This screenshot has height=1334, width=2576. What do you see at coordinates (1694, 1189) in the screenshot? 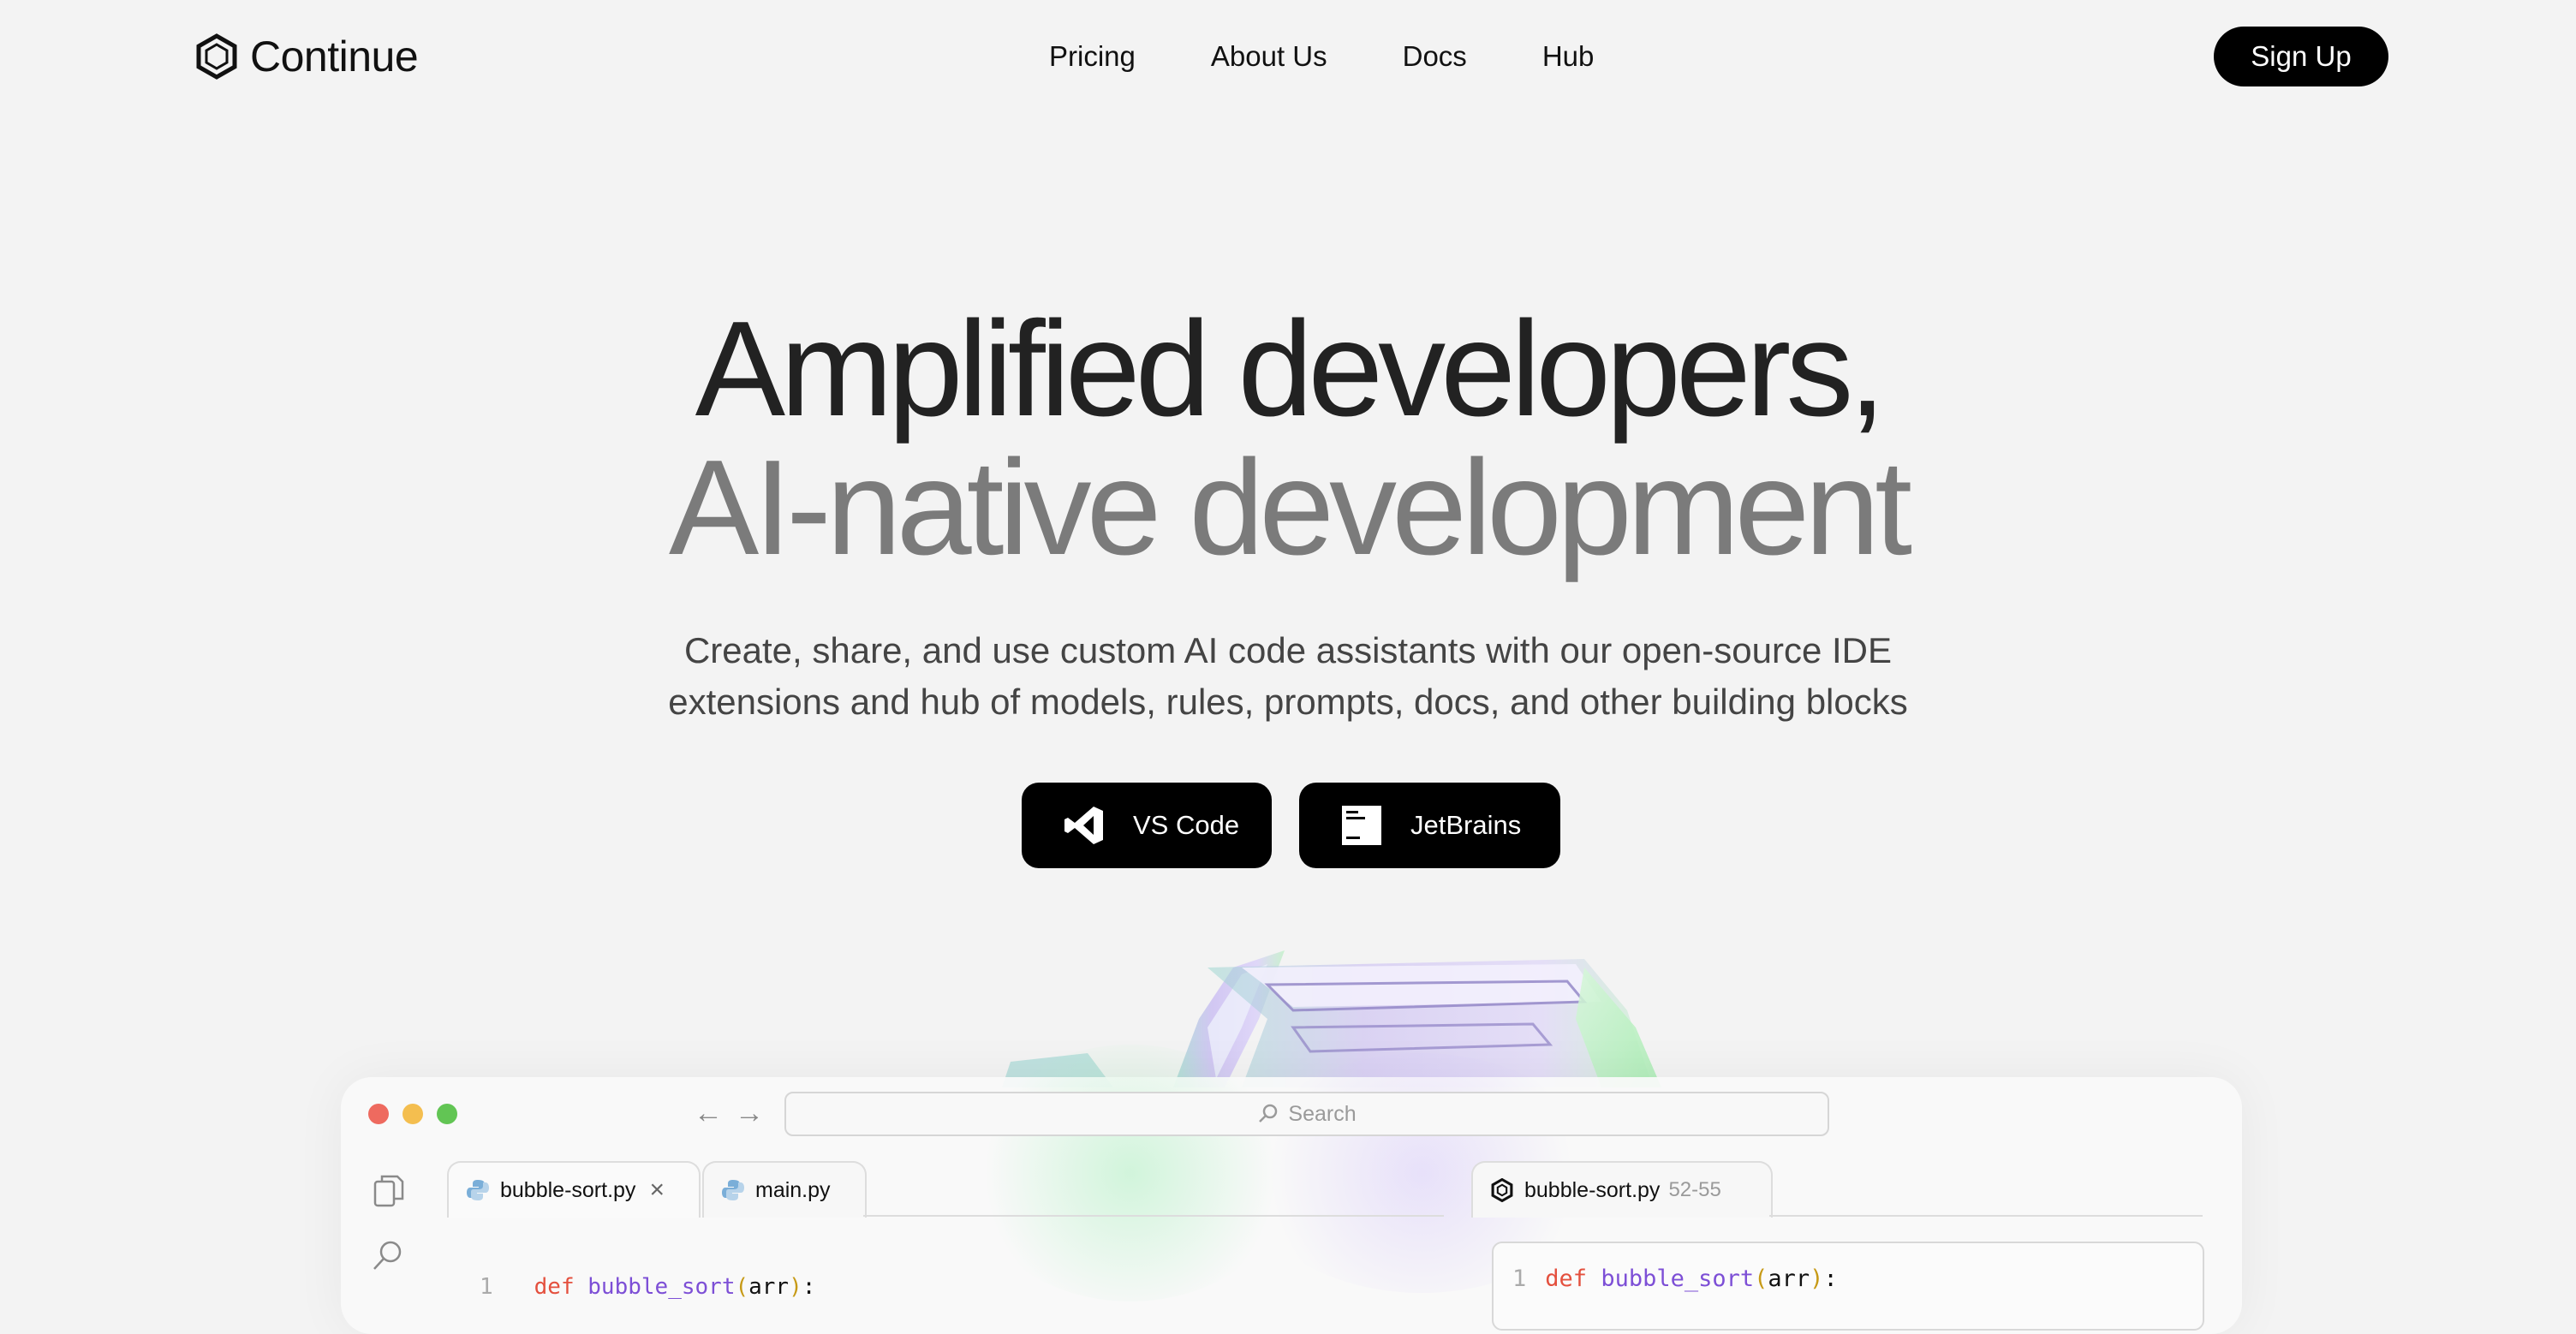
I see `context-tab-line-range: 52-55` at bounding box center [1694, 1189].